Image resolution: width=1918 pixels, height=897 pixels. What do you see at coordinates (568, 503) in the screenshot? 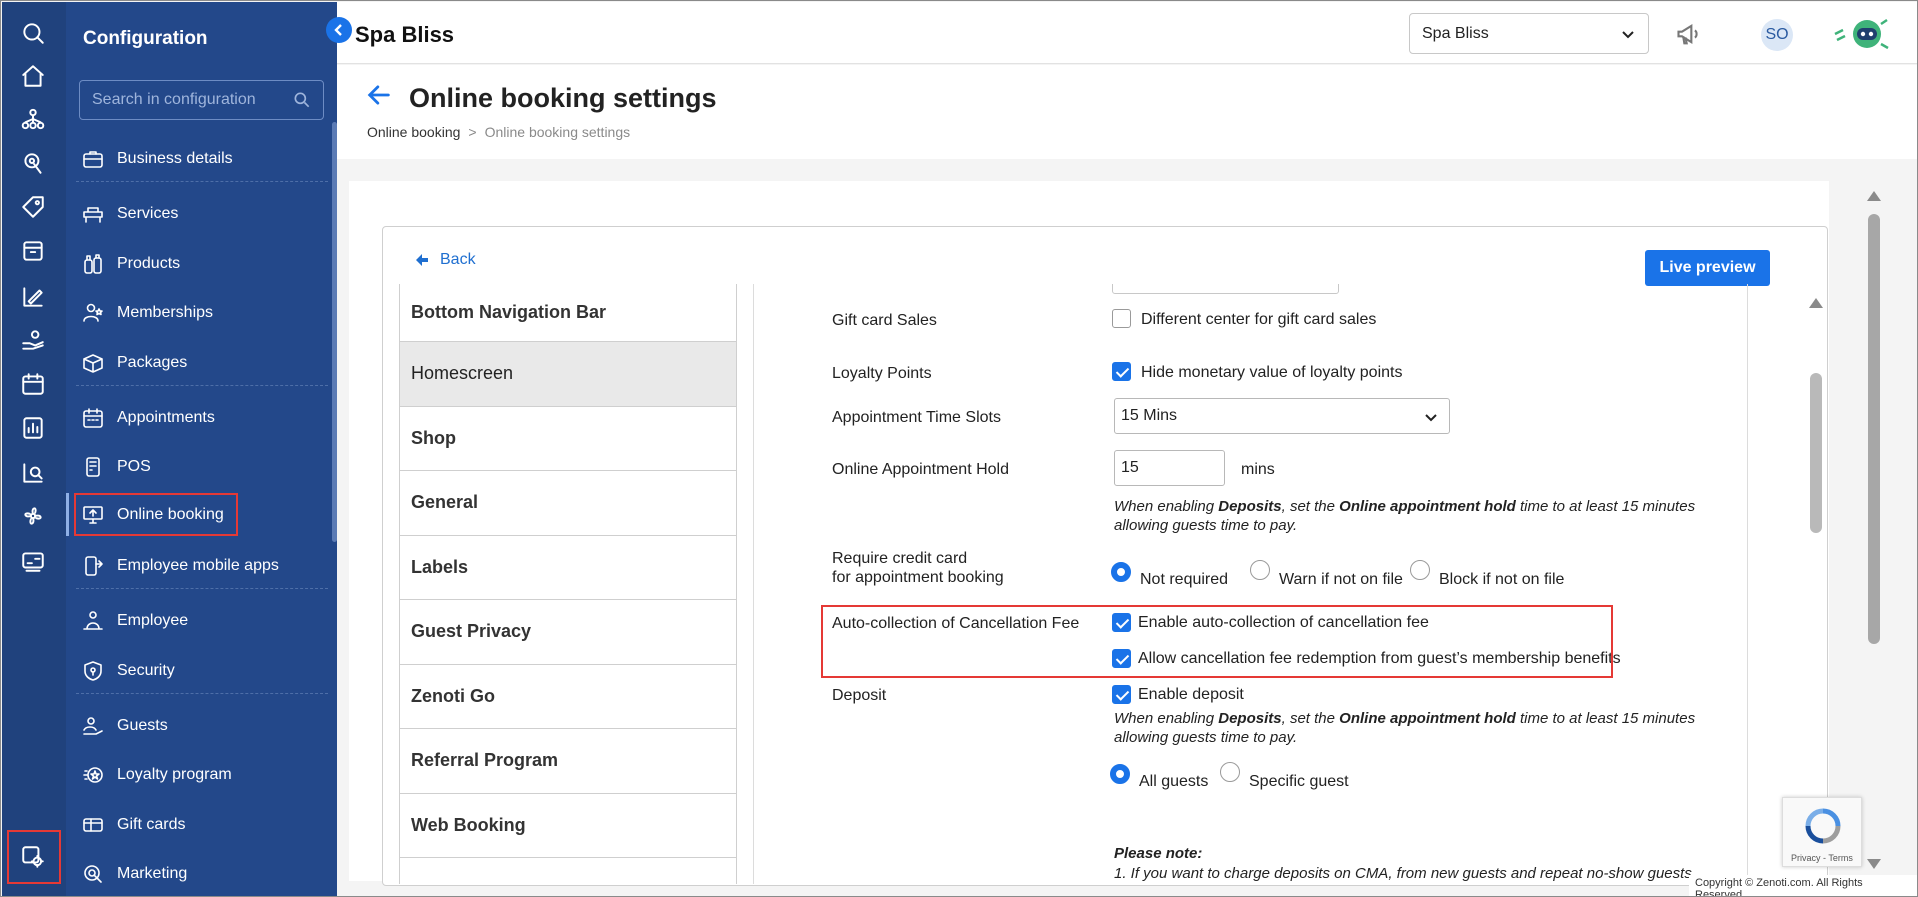
I see `nav-item-general: General` at bounding box center [568, 503].